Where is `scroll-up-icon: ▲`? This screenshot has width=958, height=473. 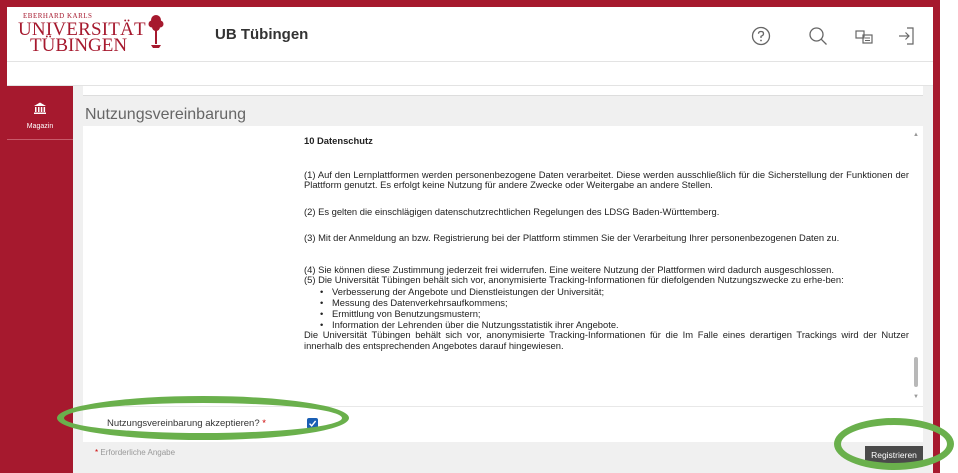 scroll-up-icon: ▲ is located at coordinates (916, 135).